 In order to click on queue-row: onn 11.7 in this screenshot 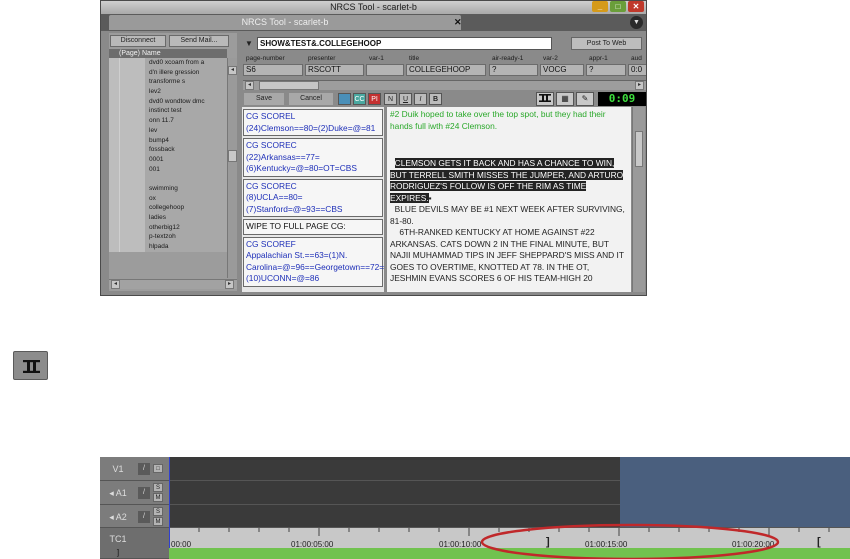, I will do `click(168, 121)`.